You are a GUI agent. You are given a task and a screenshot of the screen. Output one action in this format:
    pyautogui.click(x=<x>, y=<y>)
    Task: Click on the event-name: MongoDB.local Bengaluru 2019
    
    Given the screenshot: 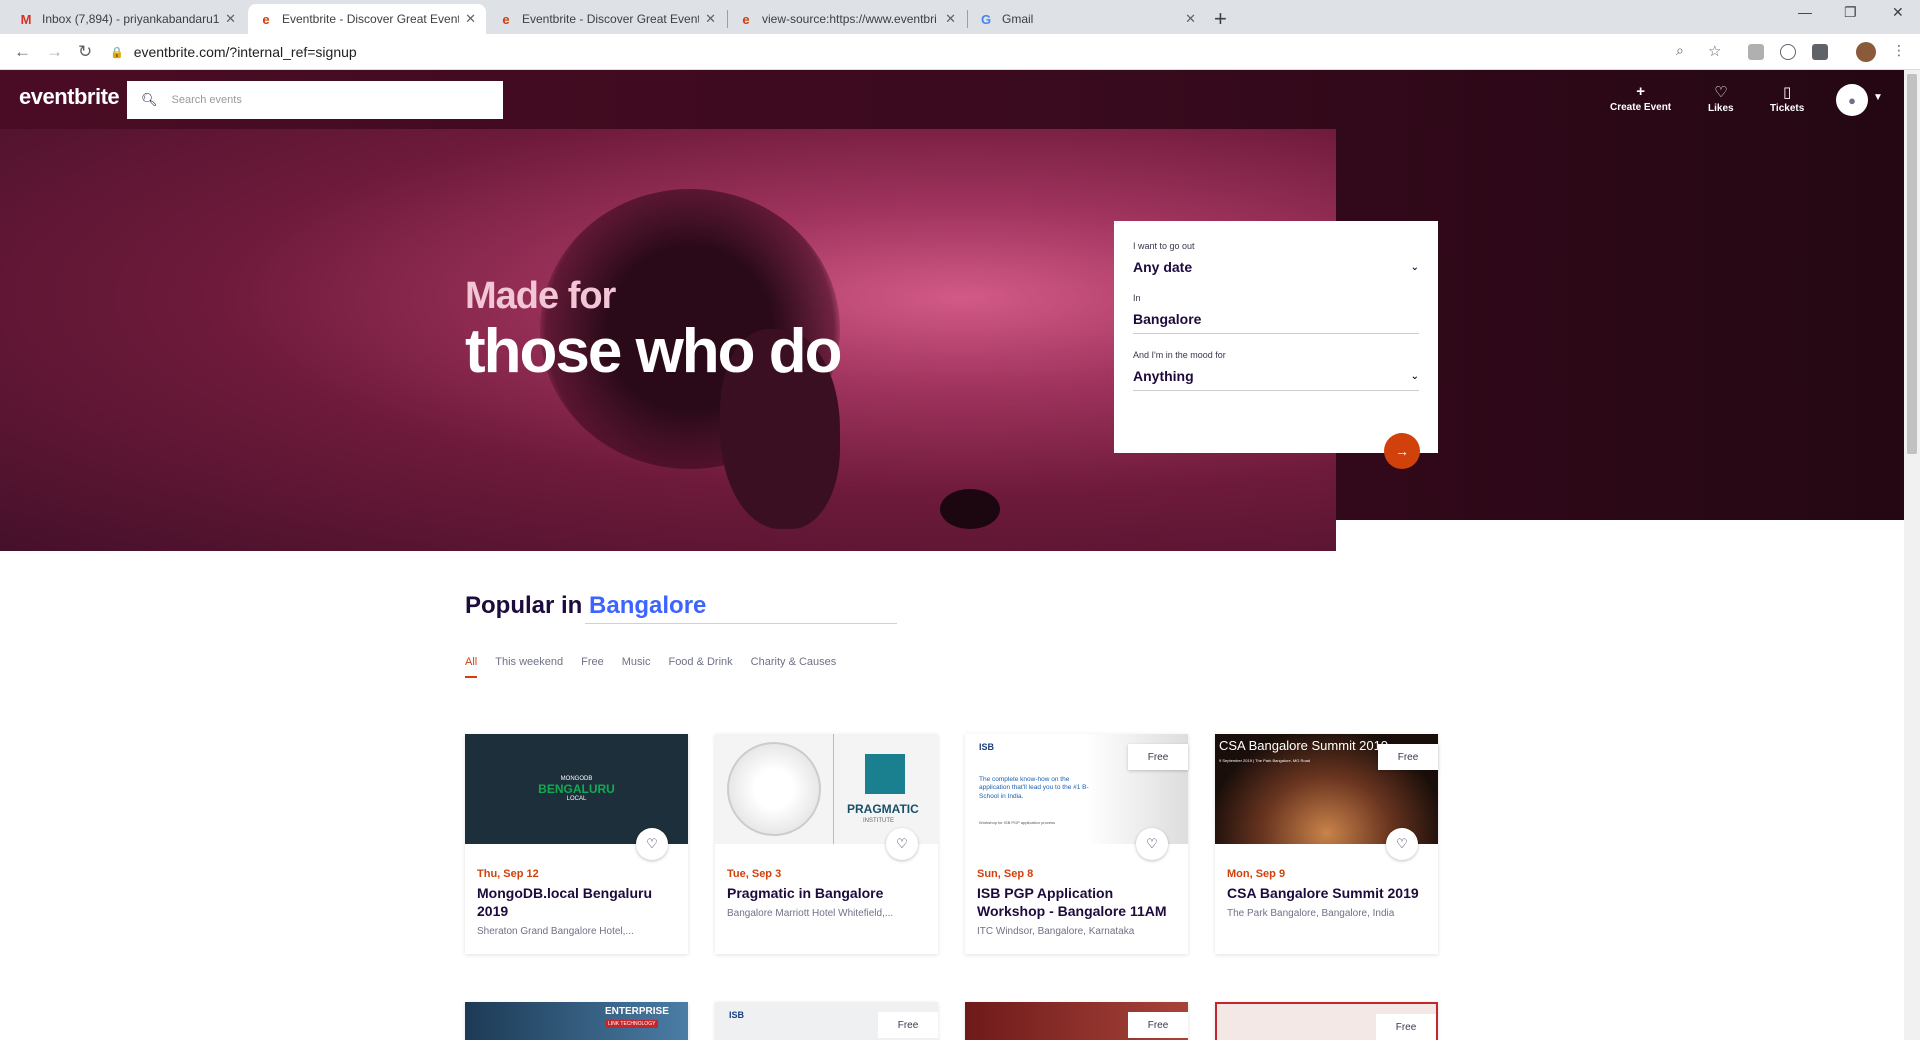 What is the action you would take?
    pyautogui.click(x=577, y=902)
    